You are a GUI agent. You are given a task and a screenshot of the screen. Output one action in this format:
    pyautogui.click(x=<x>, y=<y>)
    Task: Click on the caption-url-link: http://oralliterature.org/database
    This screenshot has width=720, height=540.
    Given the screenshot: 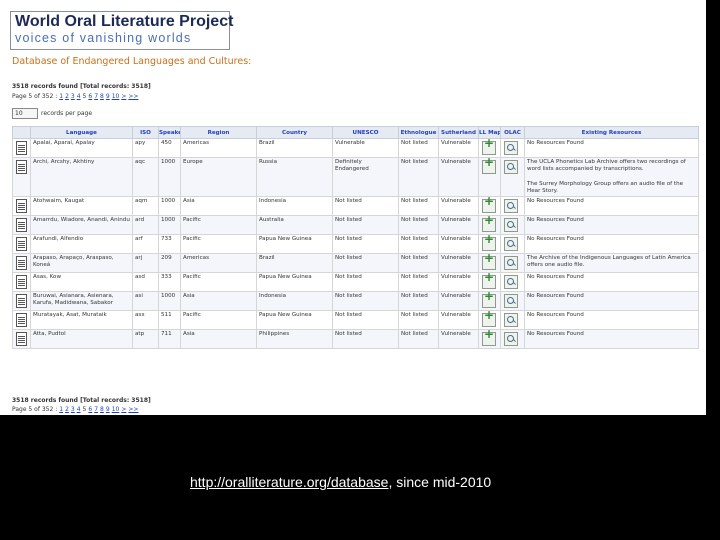 What is the action you would take?
    pyautogui.click(x=289, y=482)
    